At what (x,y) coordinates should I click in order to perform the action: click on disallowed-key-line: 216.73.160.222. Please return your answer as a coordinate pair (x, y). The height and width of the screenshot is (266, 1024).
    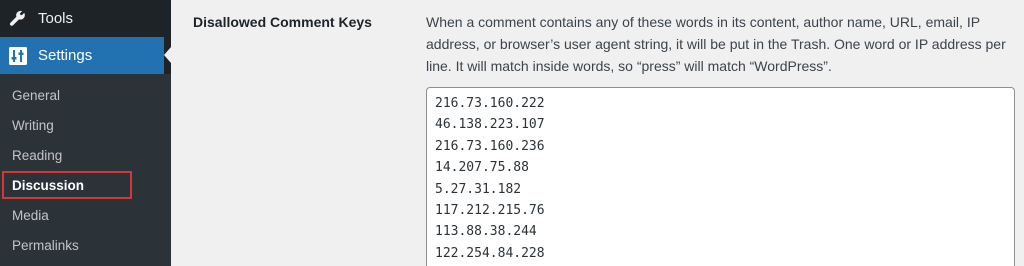
    Looking at the image, I should click on (490, 103).